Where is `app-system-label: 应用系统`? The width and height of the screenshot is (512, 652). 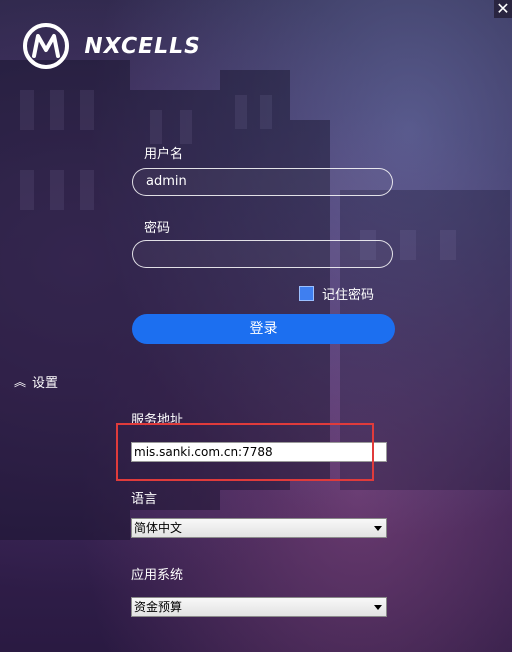 app-system-label: 应用系统 is located at coordinates (157, 575).